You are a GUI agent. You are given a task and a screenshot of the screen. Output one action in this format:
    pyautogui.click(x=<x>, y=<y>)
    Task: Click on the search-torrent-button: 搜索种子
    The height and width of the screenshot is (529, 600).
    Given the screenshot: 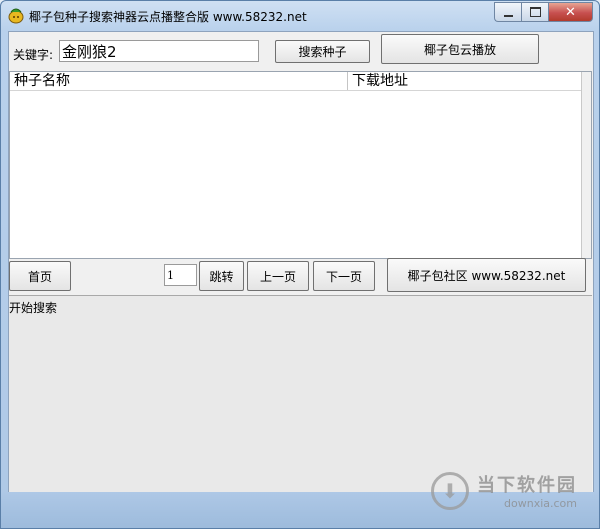 What is the action you would take?
    pyautogui.click(x=322, y=51)
    